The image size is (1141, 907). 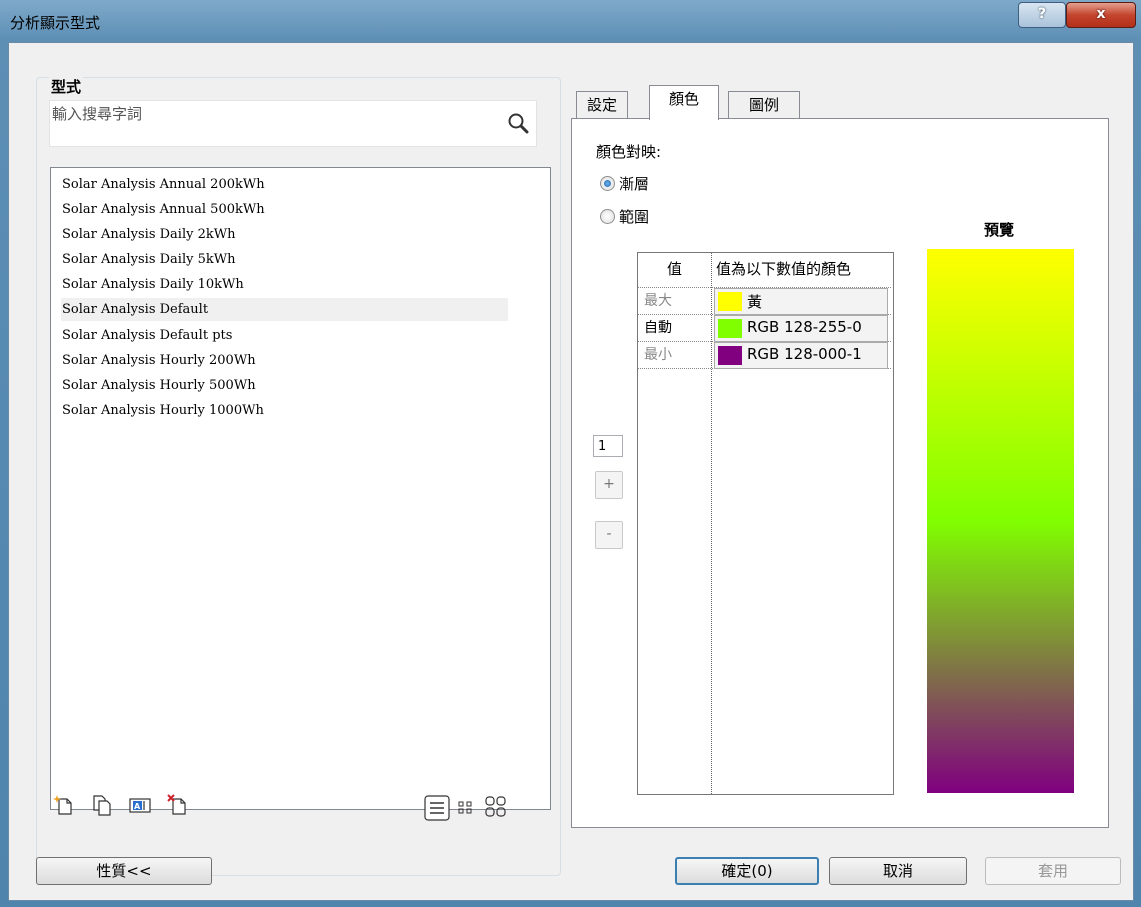 What do you see at coordinates (755, 302) in the screenshot?
I see `row-color-text: 黃` at bounding box center [755, 302].